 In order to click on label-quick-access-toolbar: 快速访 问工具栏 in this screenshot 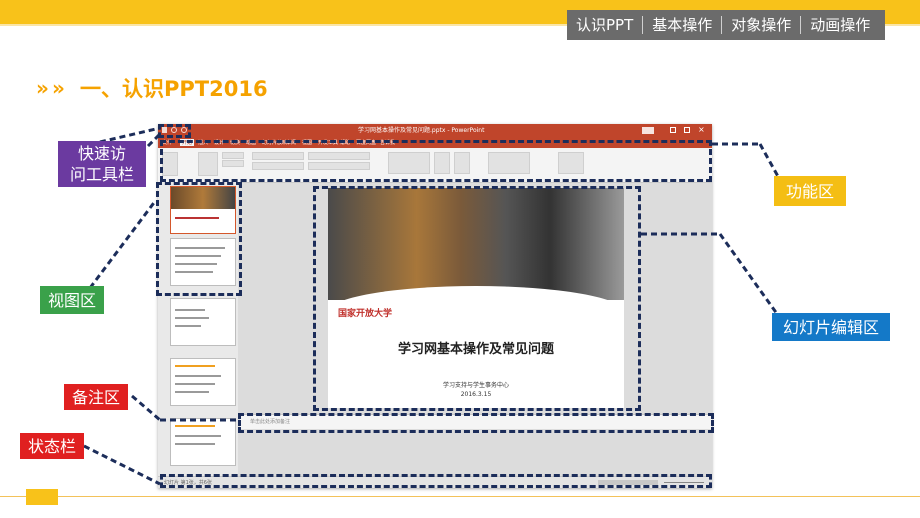, I will do `click(102, 164)`.